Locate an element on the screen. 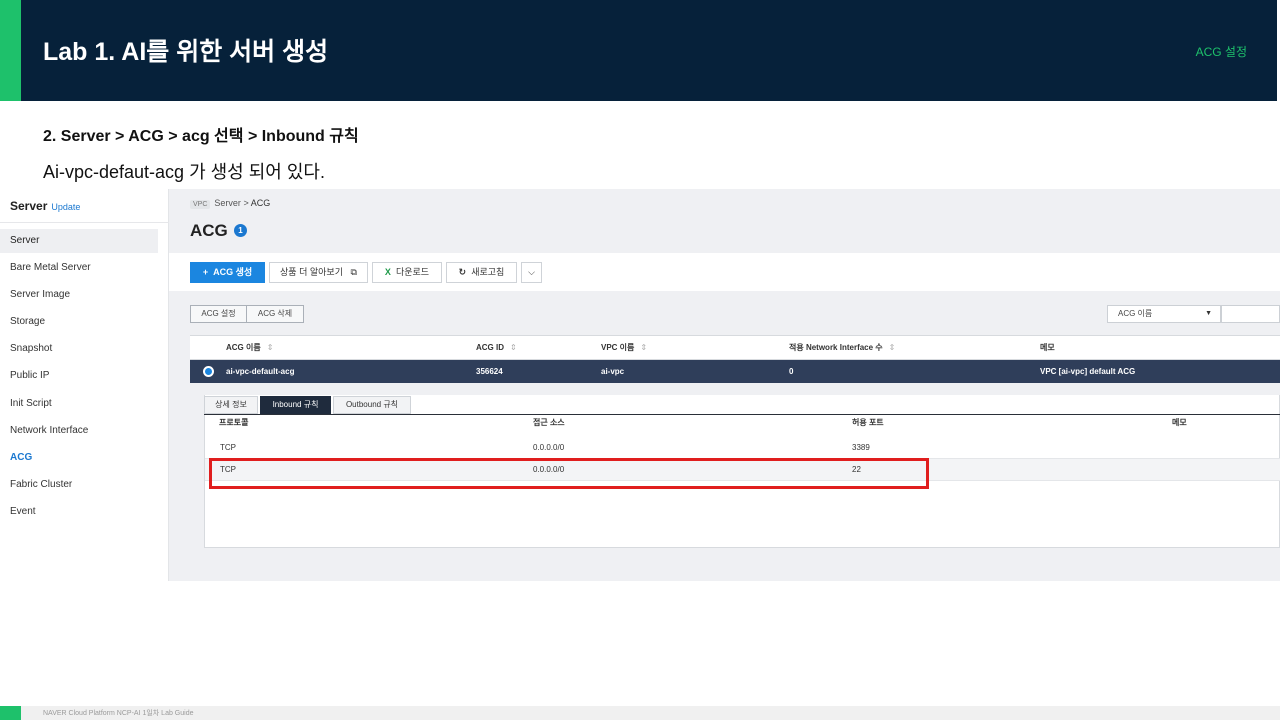  header-accent-bar is located at coordinates (10, 50).